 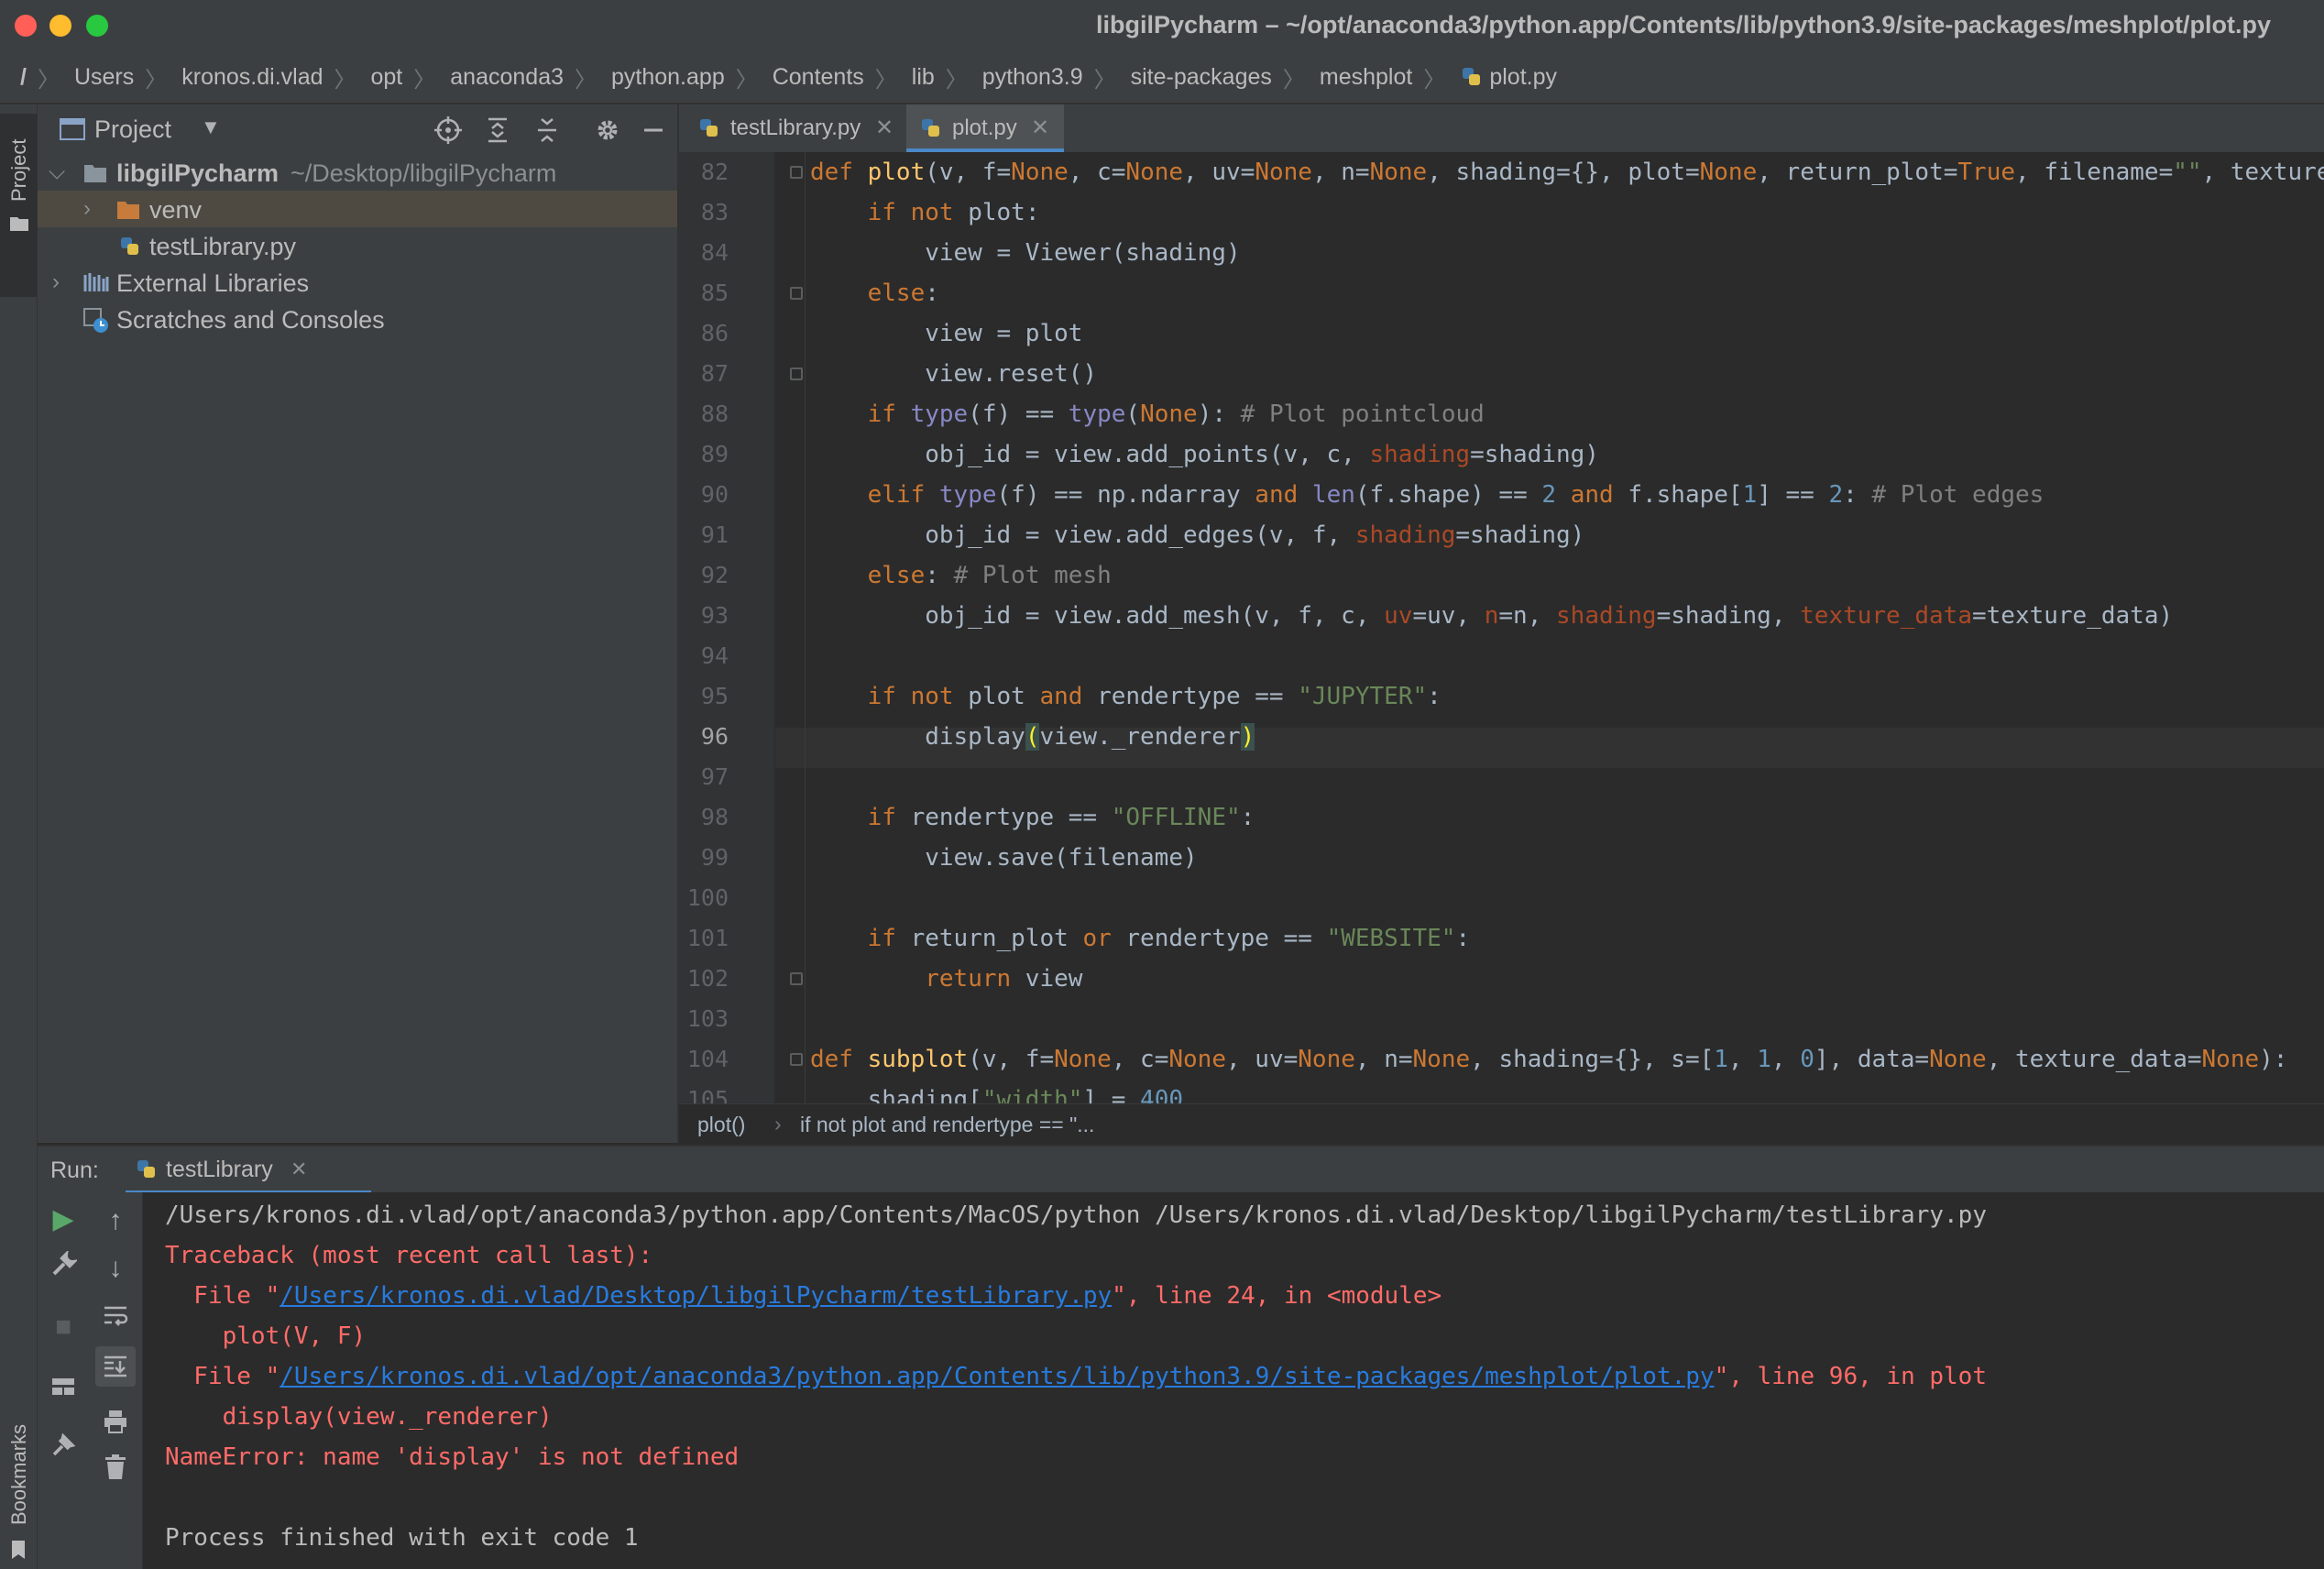 I want to click on breadcrumb-users: Users, so click(x=104, y=77).